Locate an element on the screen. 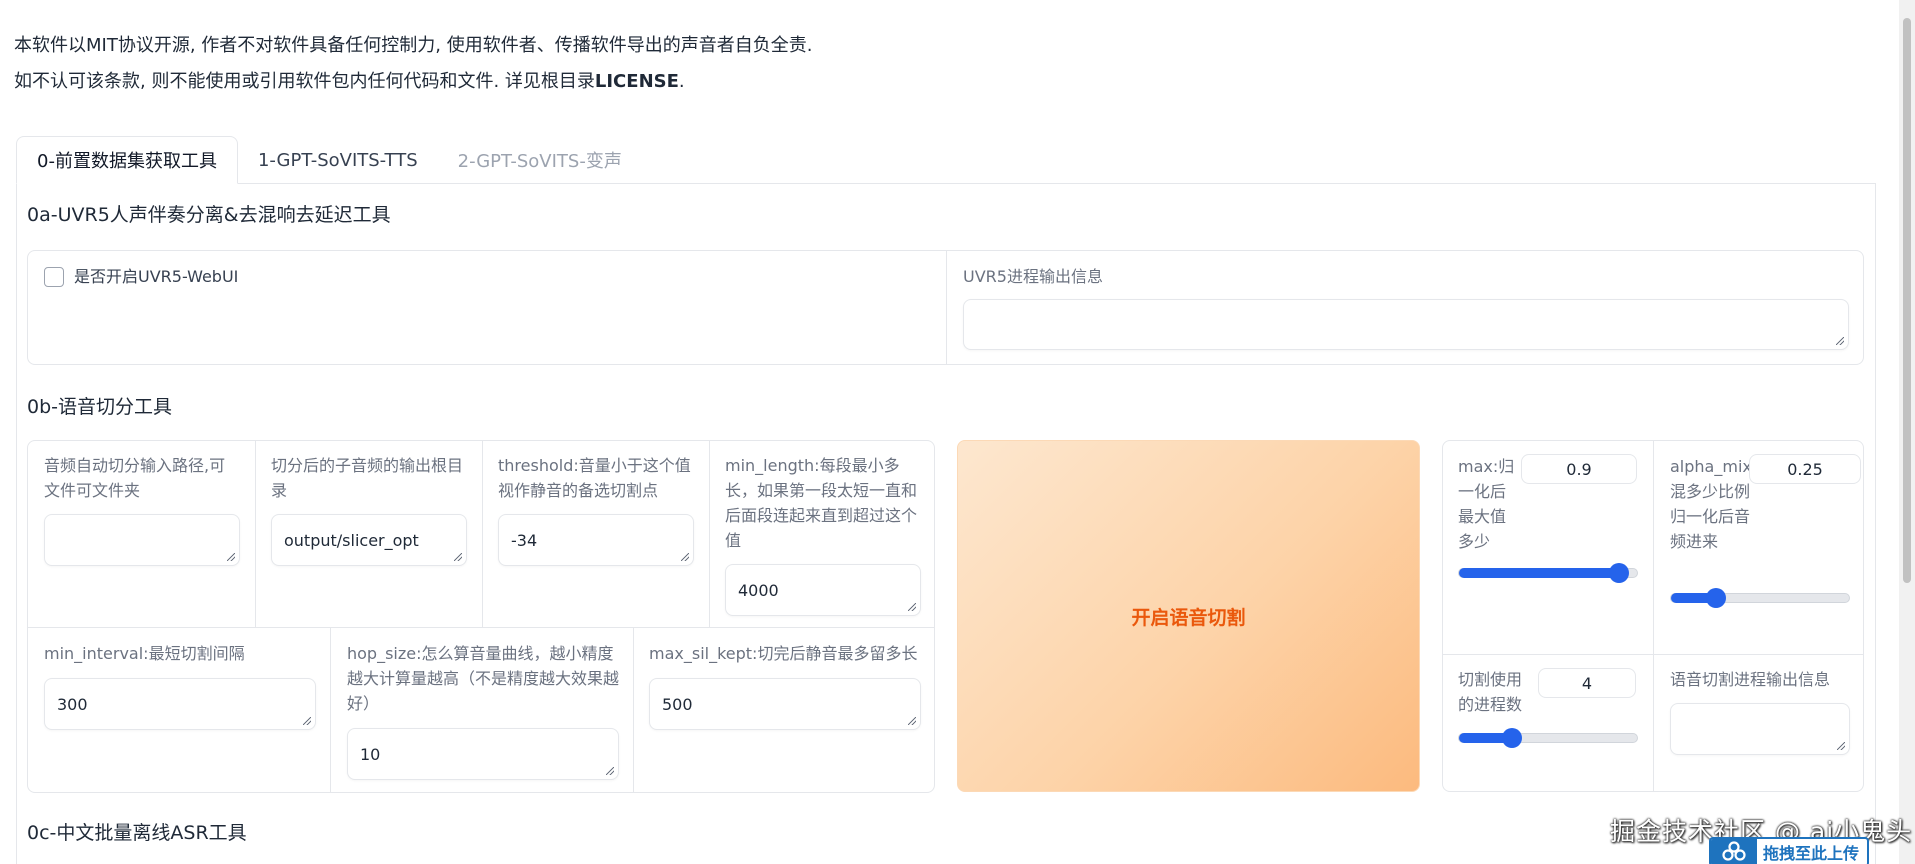 This screenshot has height=864, width=1915. output-root-textarea: output/slicer_opt is located at coordinates (369, 540).